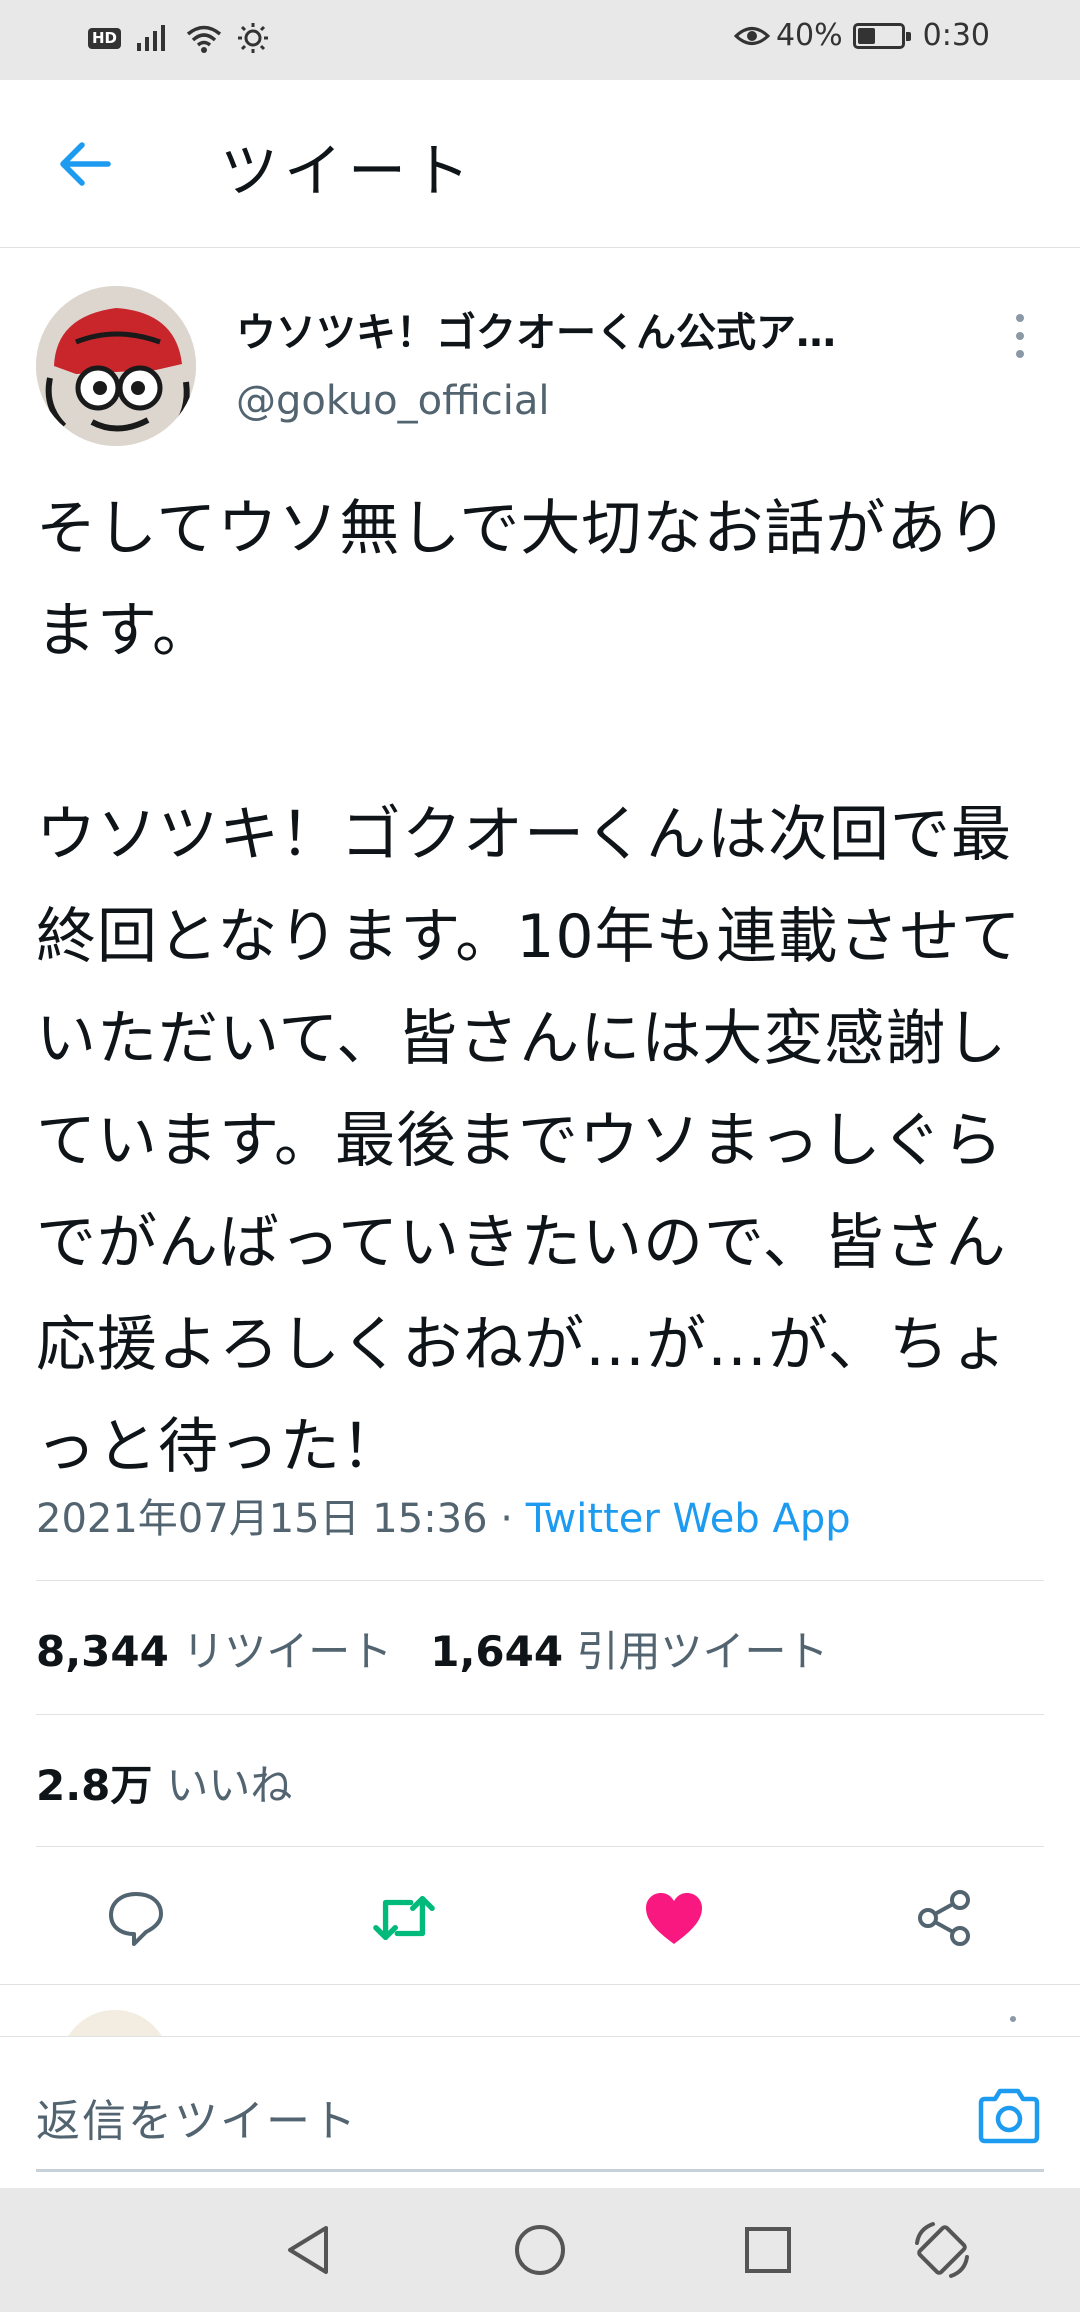  I want to click on circle-home-icon, so click(540, 2250).